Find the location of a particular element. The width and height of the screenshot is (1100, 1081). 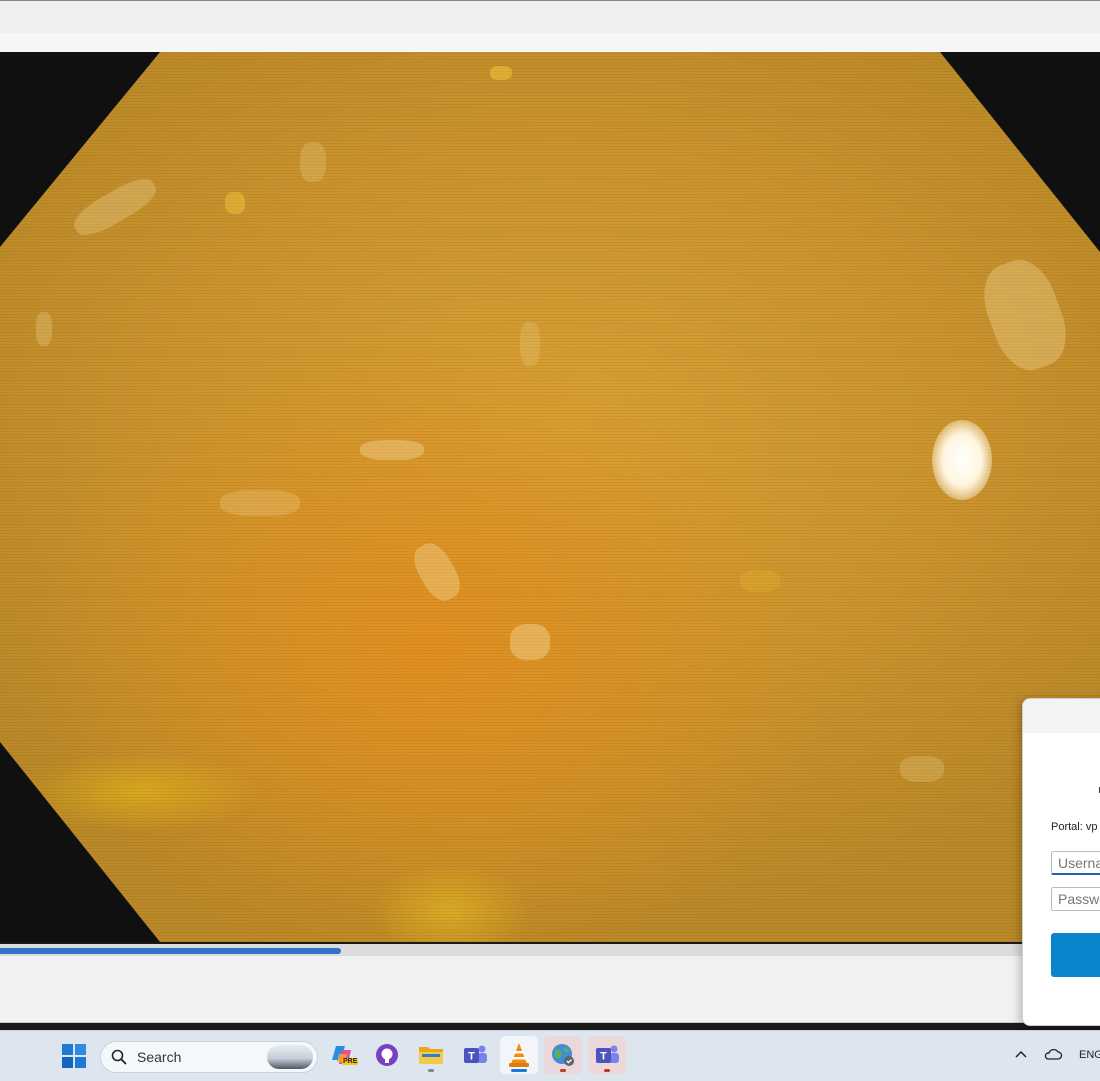

copilot-badge: PRE is located at coordinates (350, 1061).